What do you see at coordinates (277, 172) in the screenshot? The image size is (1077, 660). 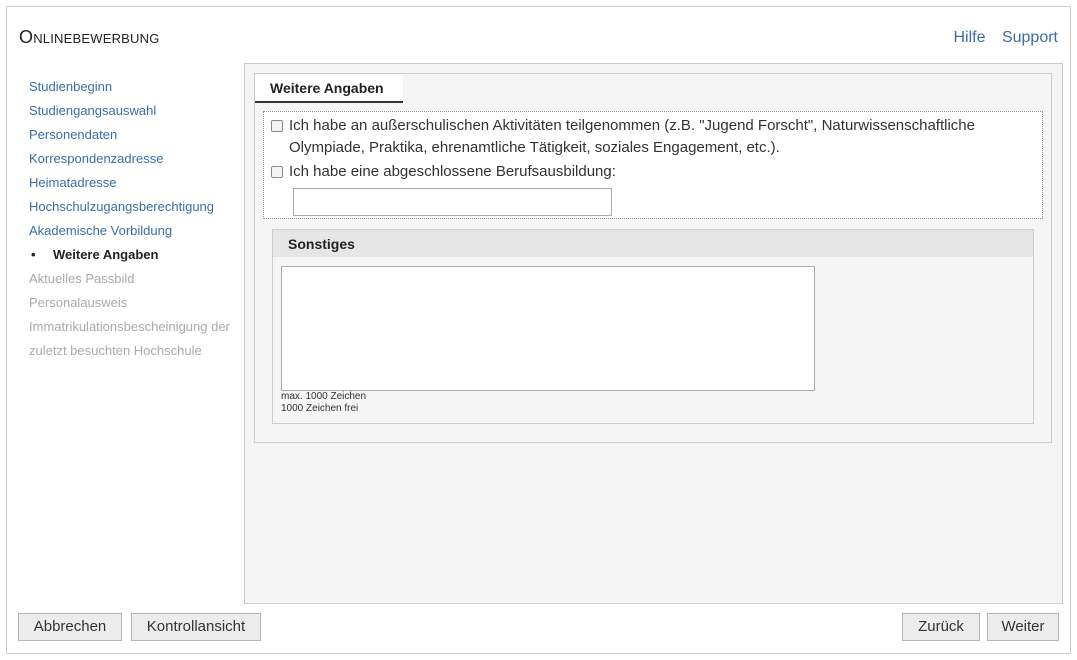 I see `vocational-training-checkbox` at bounding box center [277, 172].